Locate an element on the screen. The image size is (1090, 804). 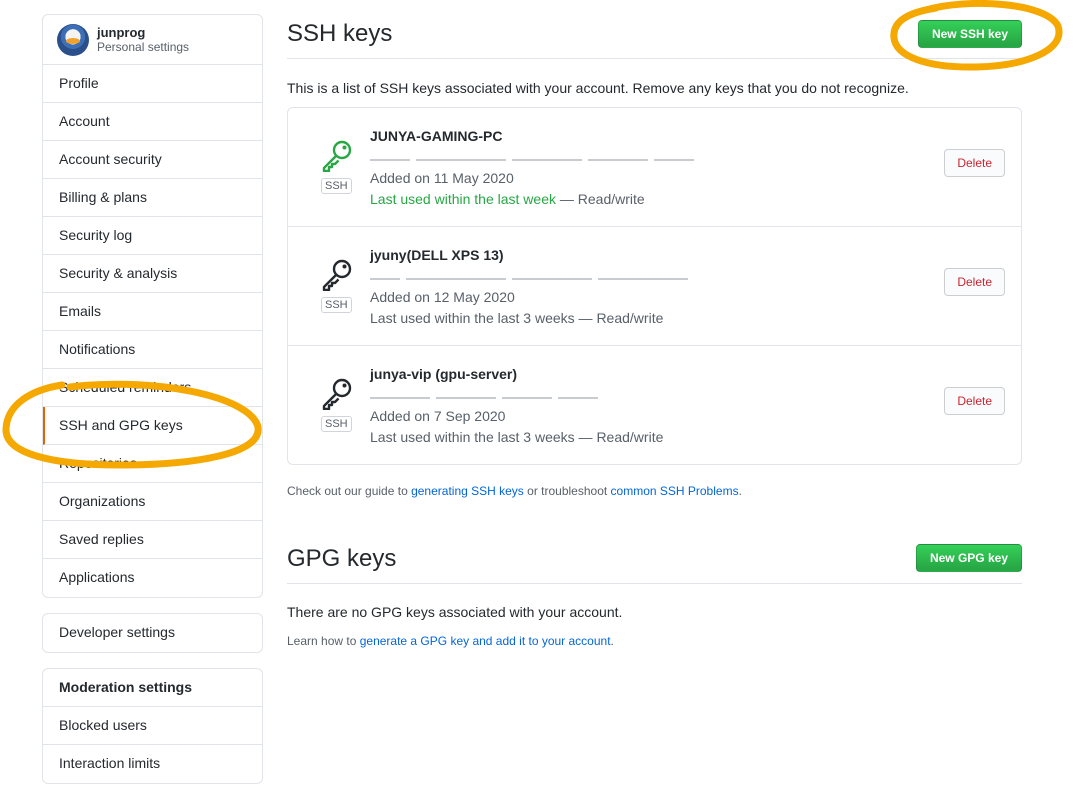
ssh-key-added: Added on 12 May 2020 is located at coordinates (442, 297).